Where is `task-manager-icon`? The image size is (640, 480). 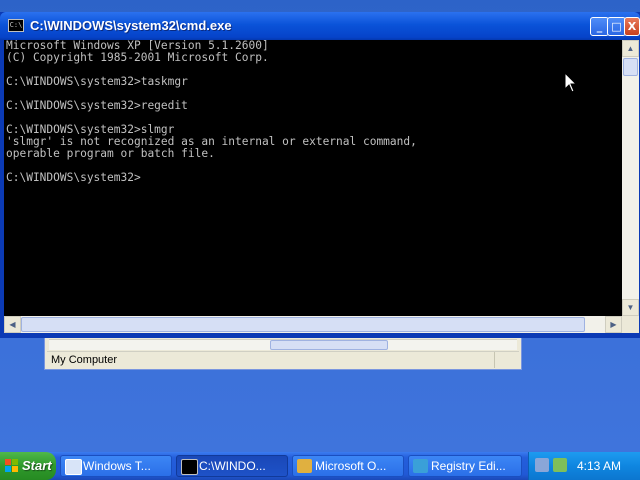
task-manager-icon is located at coordinates (73, 467).